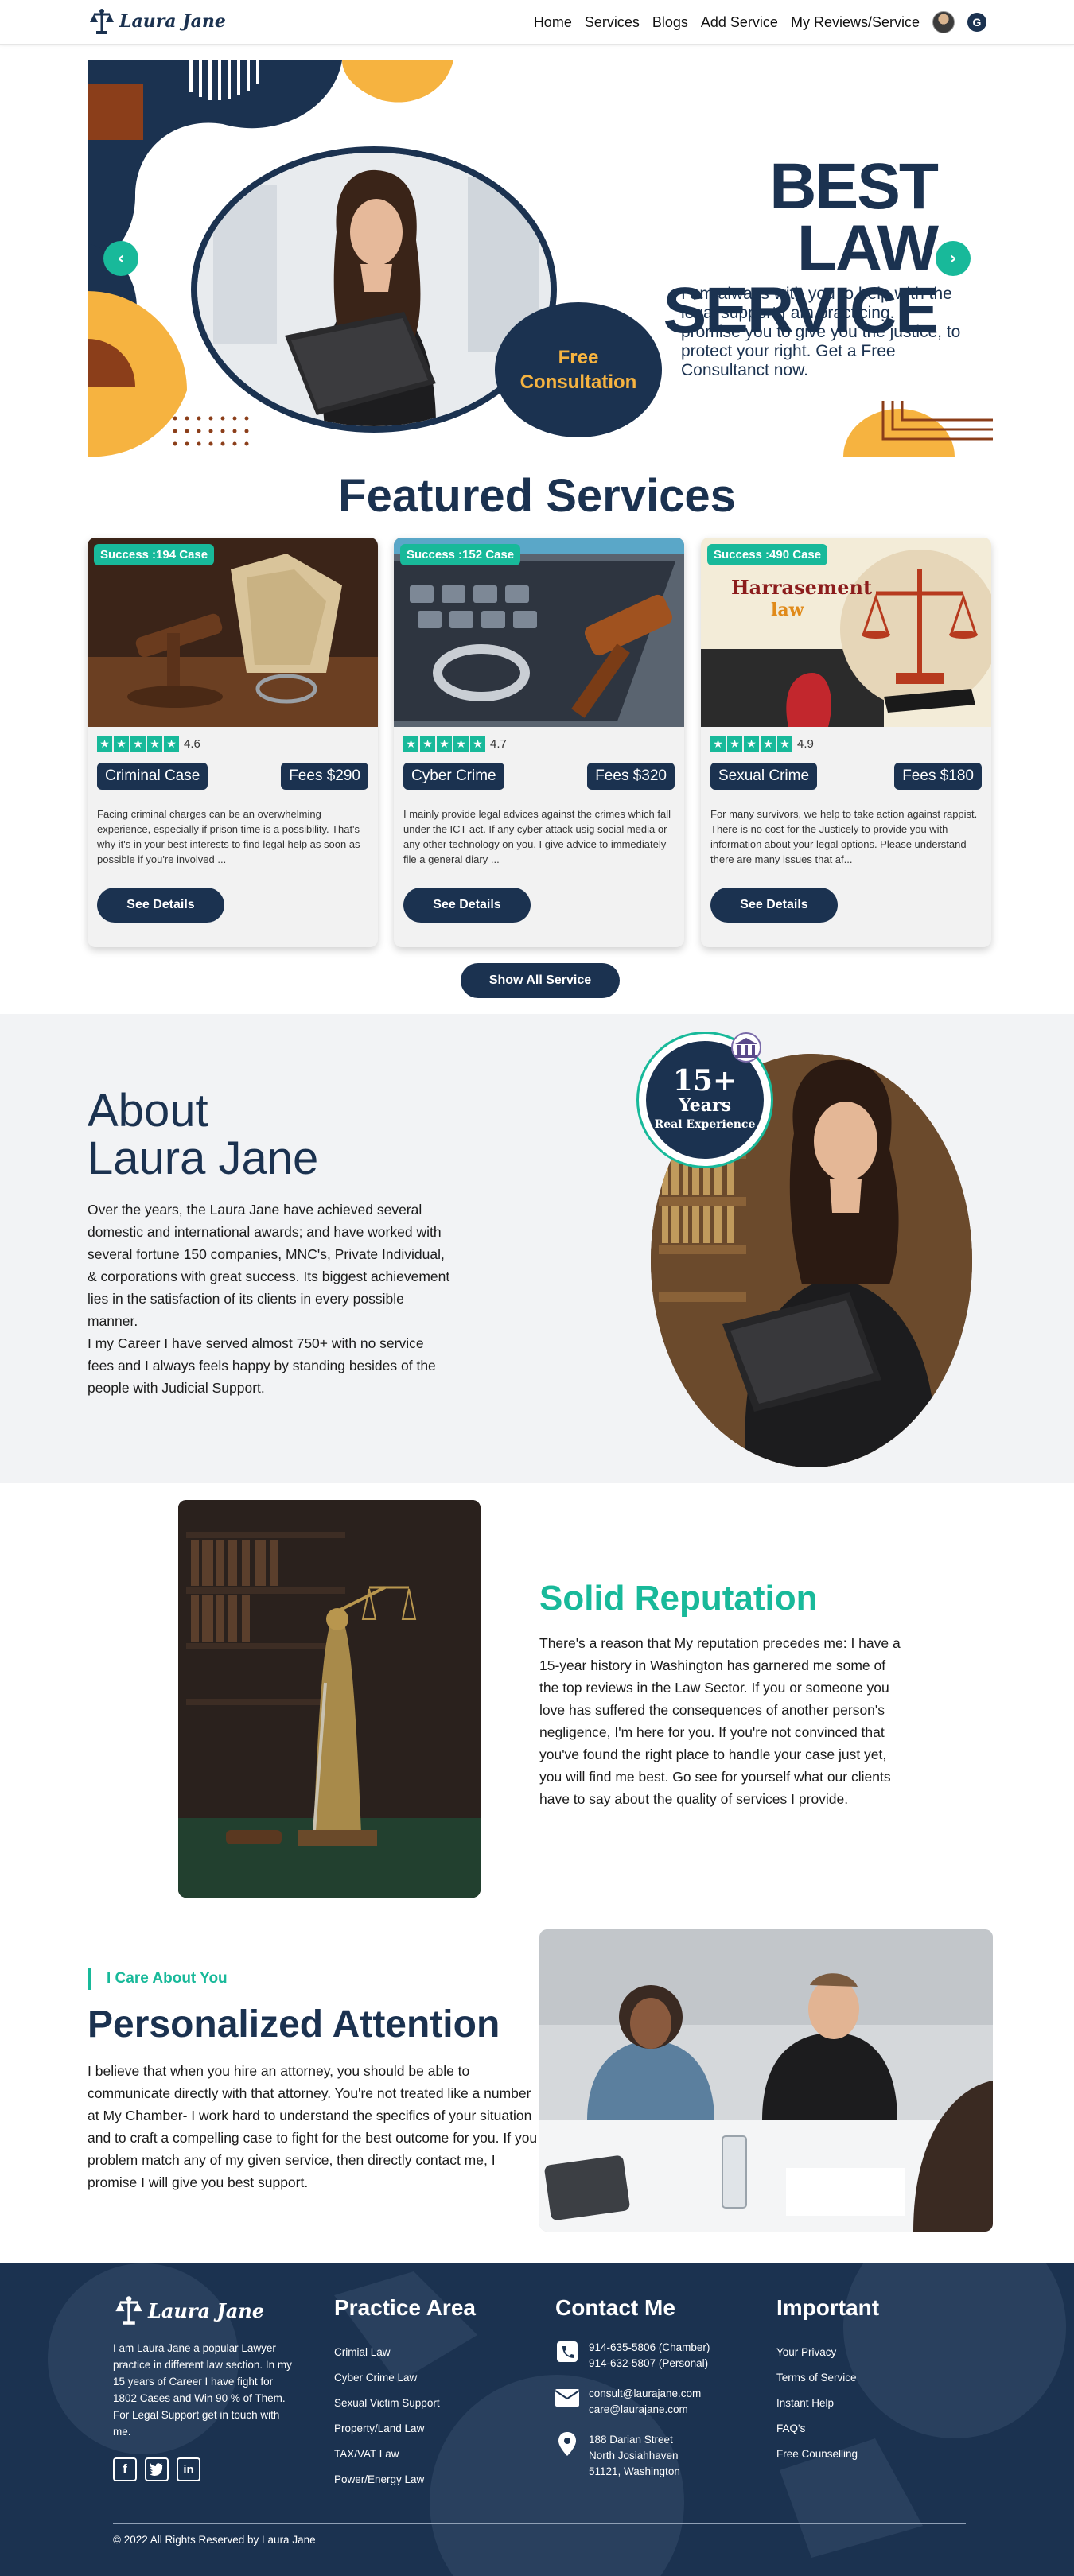 The height and width of the screenshot is (2576, 1074). What do you see at coordinates (540, 980) in the screenshot?
I see `show-all-services-button: Show All Service` at bounding box center [540, 980].